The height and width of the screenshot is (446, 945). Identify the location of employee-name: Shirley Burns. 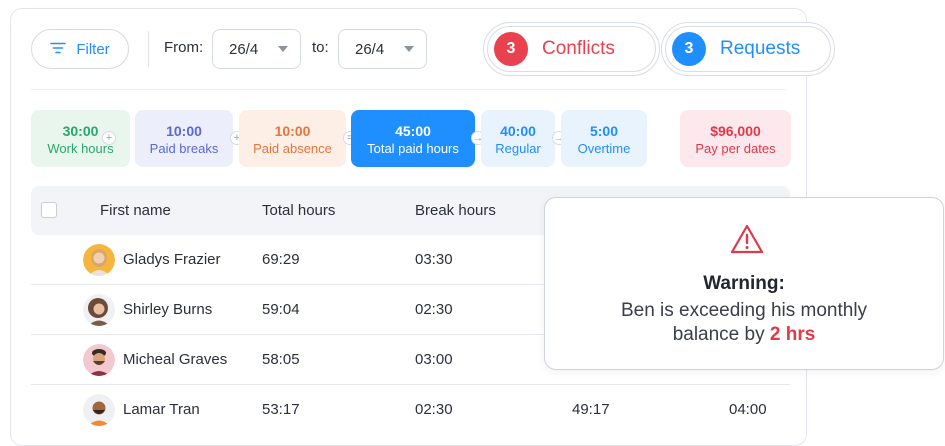
(168, 309).